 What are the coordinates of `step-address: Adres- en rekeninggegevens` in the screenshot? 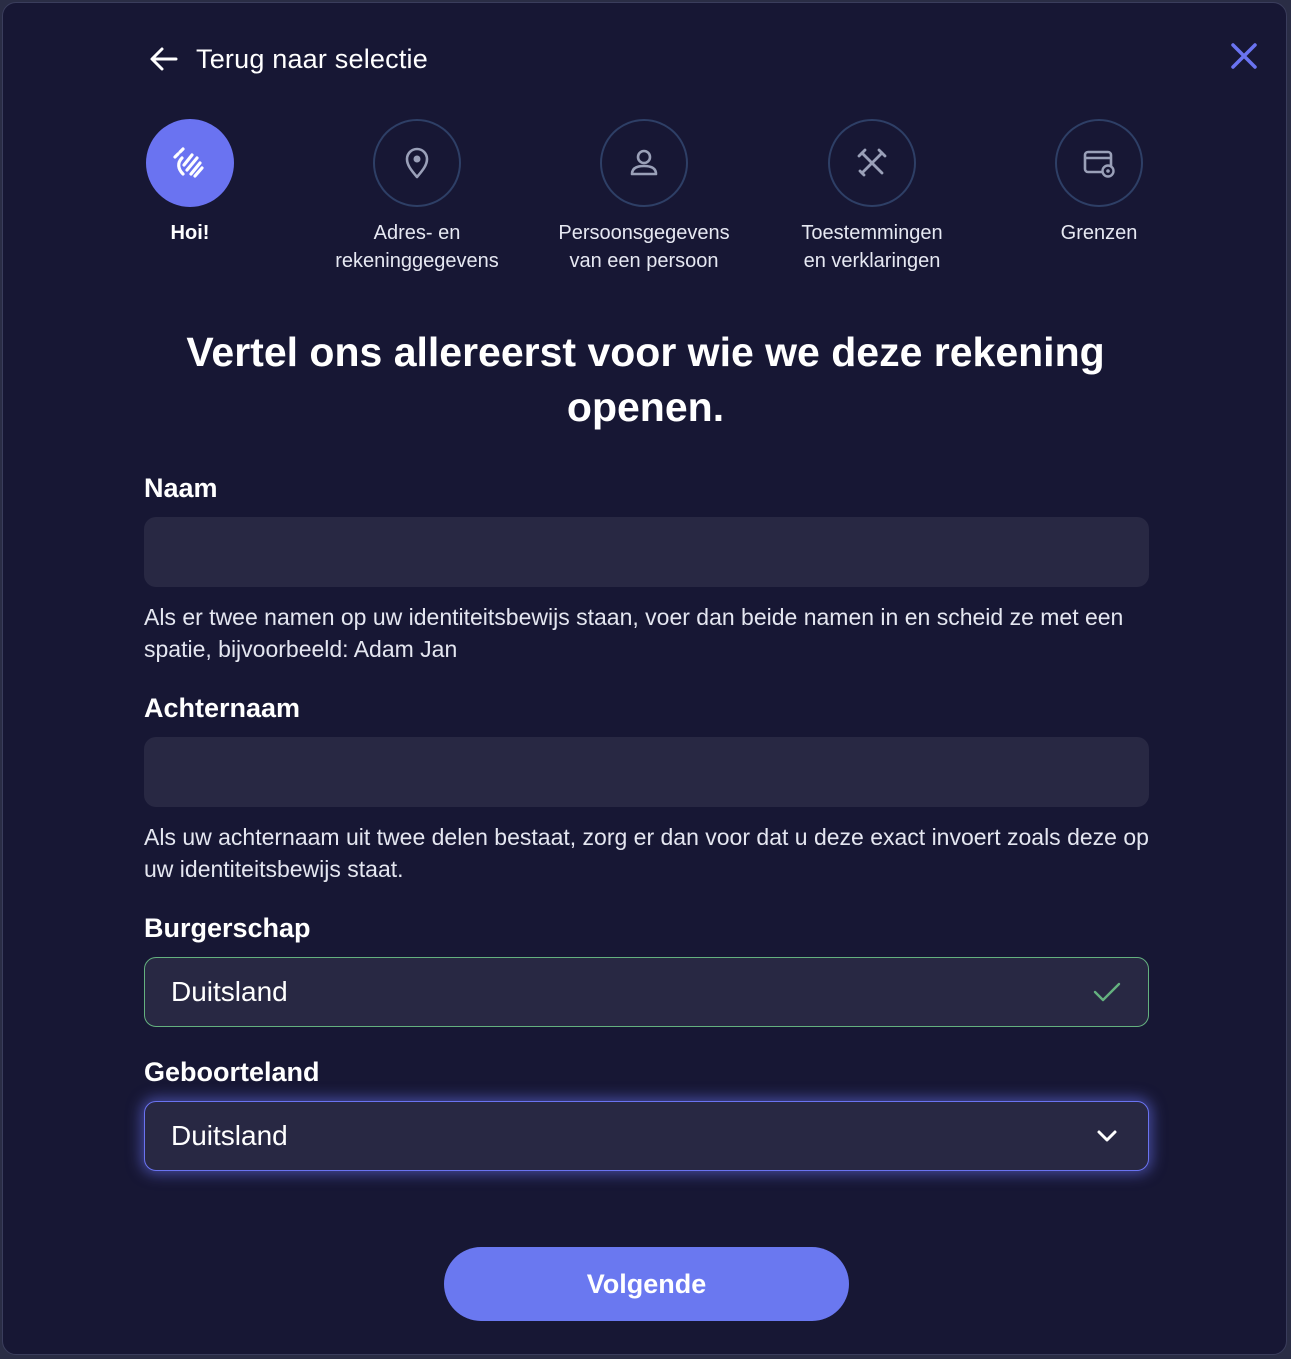 It's located at (417, 197).